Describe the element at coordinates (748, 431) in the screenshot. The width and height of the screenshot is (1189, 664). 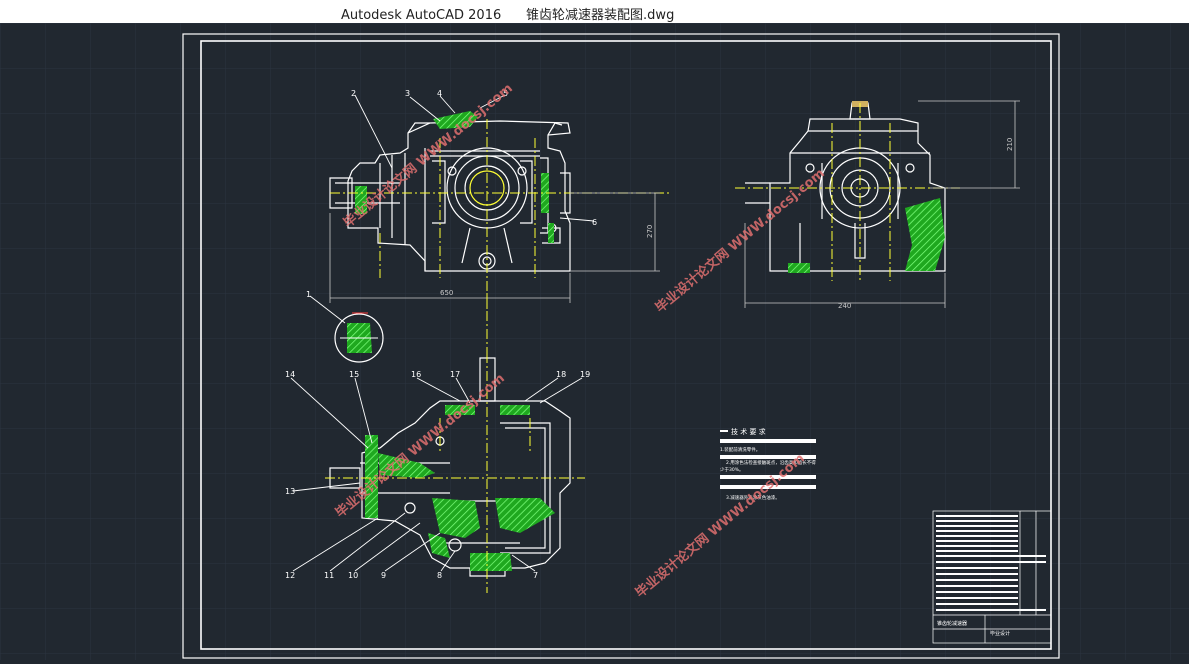
I see `tech-req-title: 技 术 要 求` at that location.